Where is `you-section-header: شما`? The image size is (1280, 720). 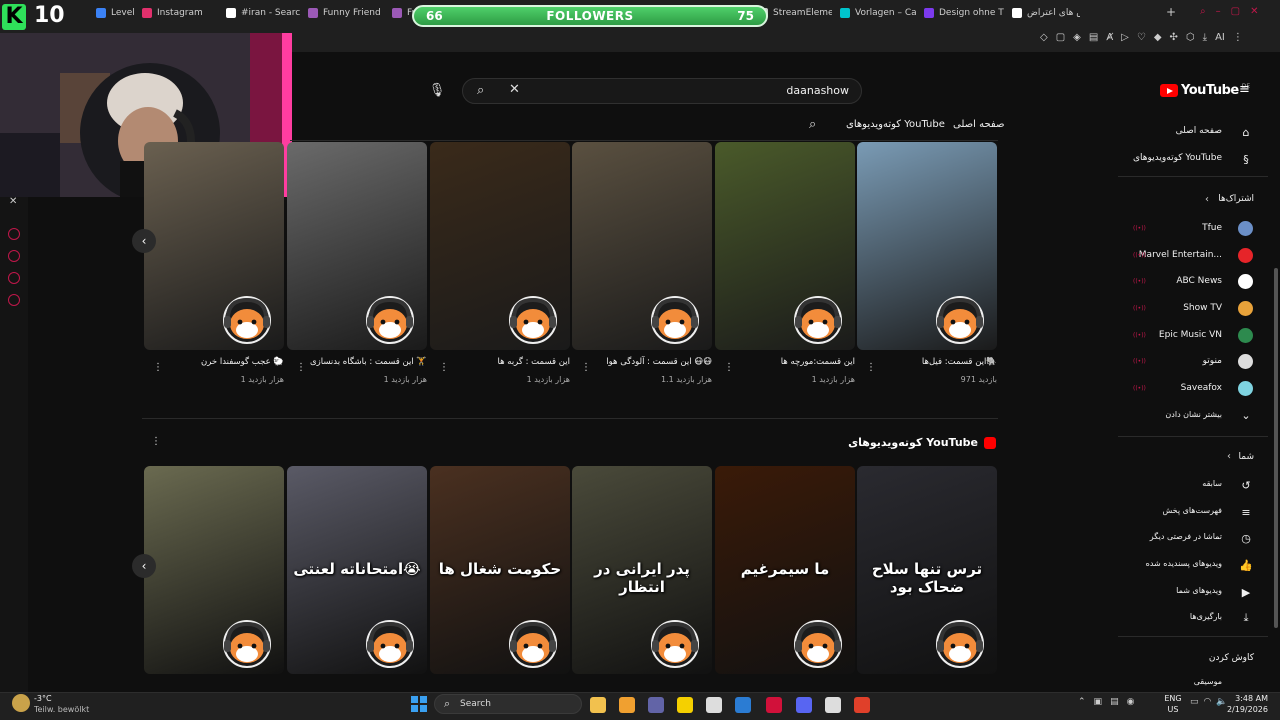
you-section-header: شما is located at coordinates (1247, 457).